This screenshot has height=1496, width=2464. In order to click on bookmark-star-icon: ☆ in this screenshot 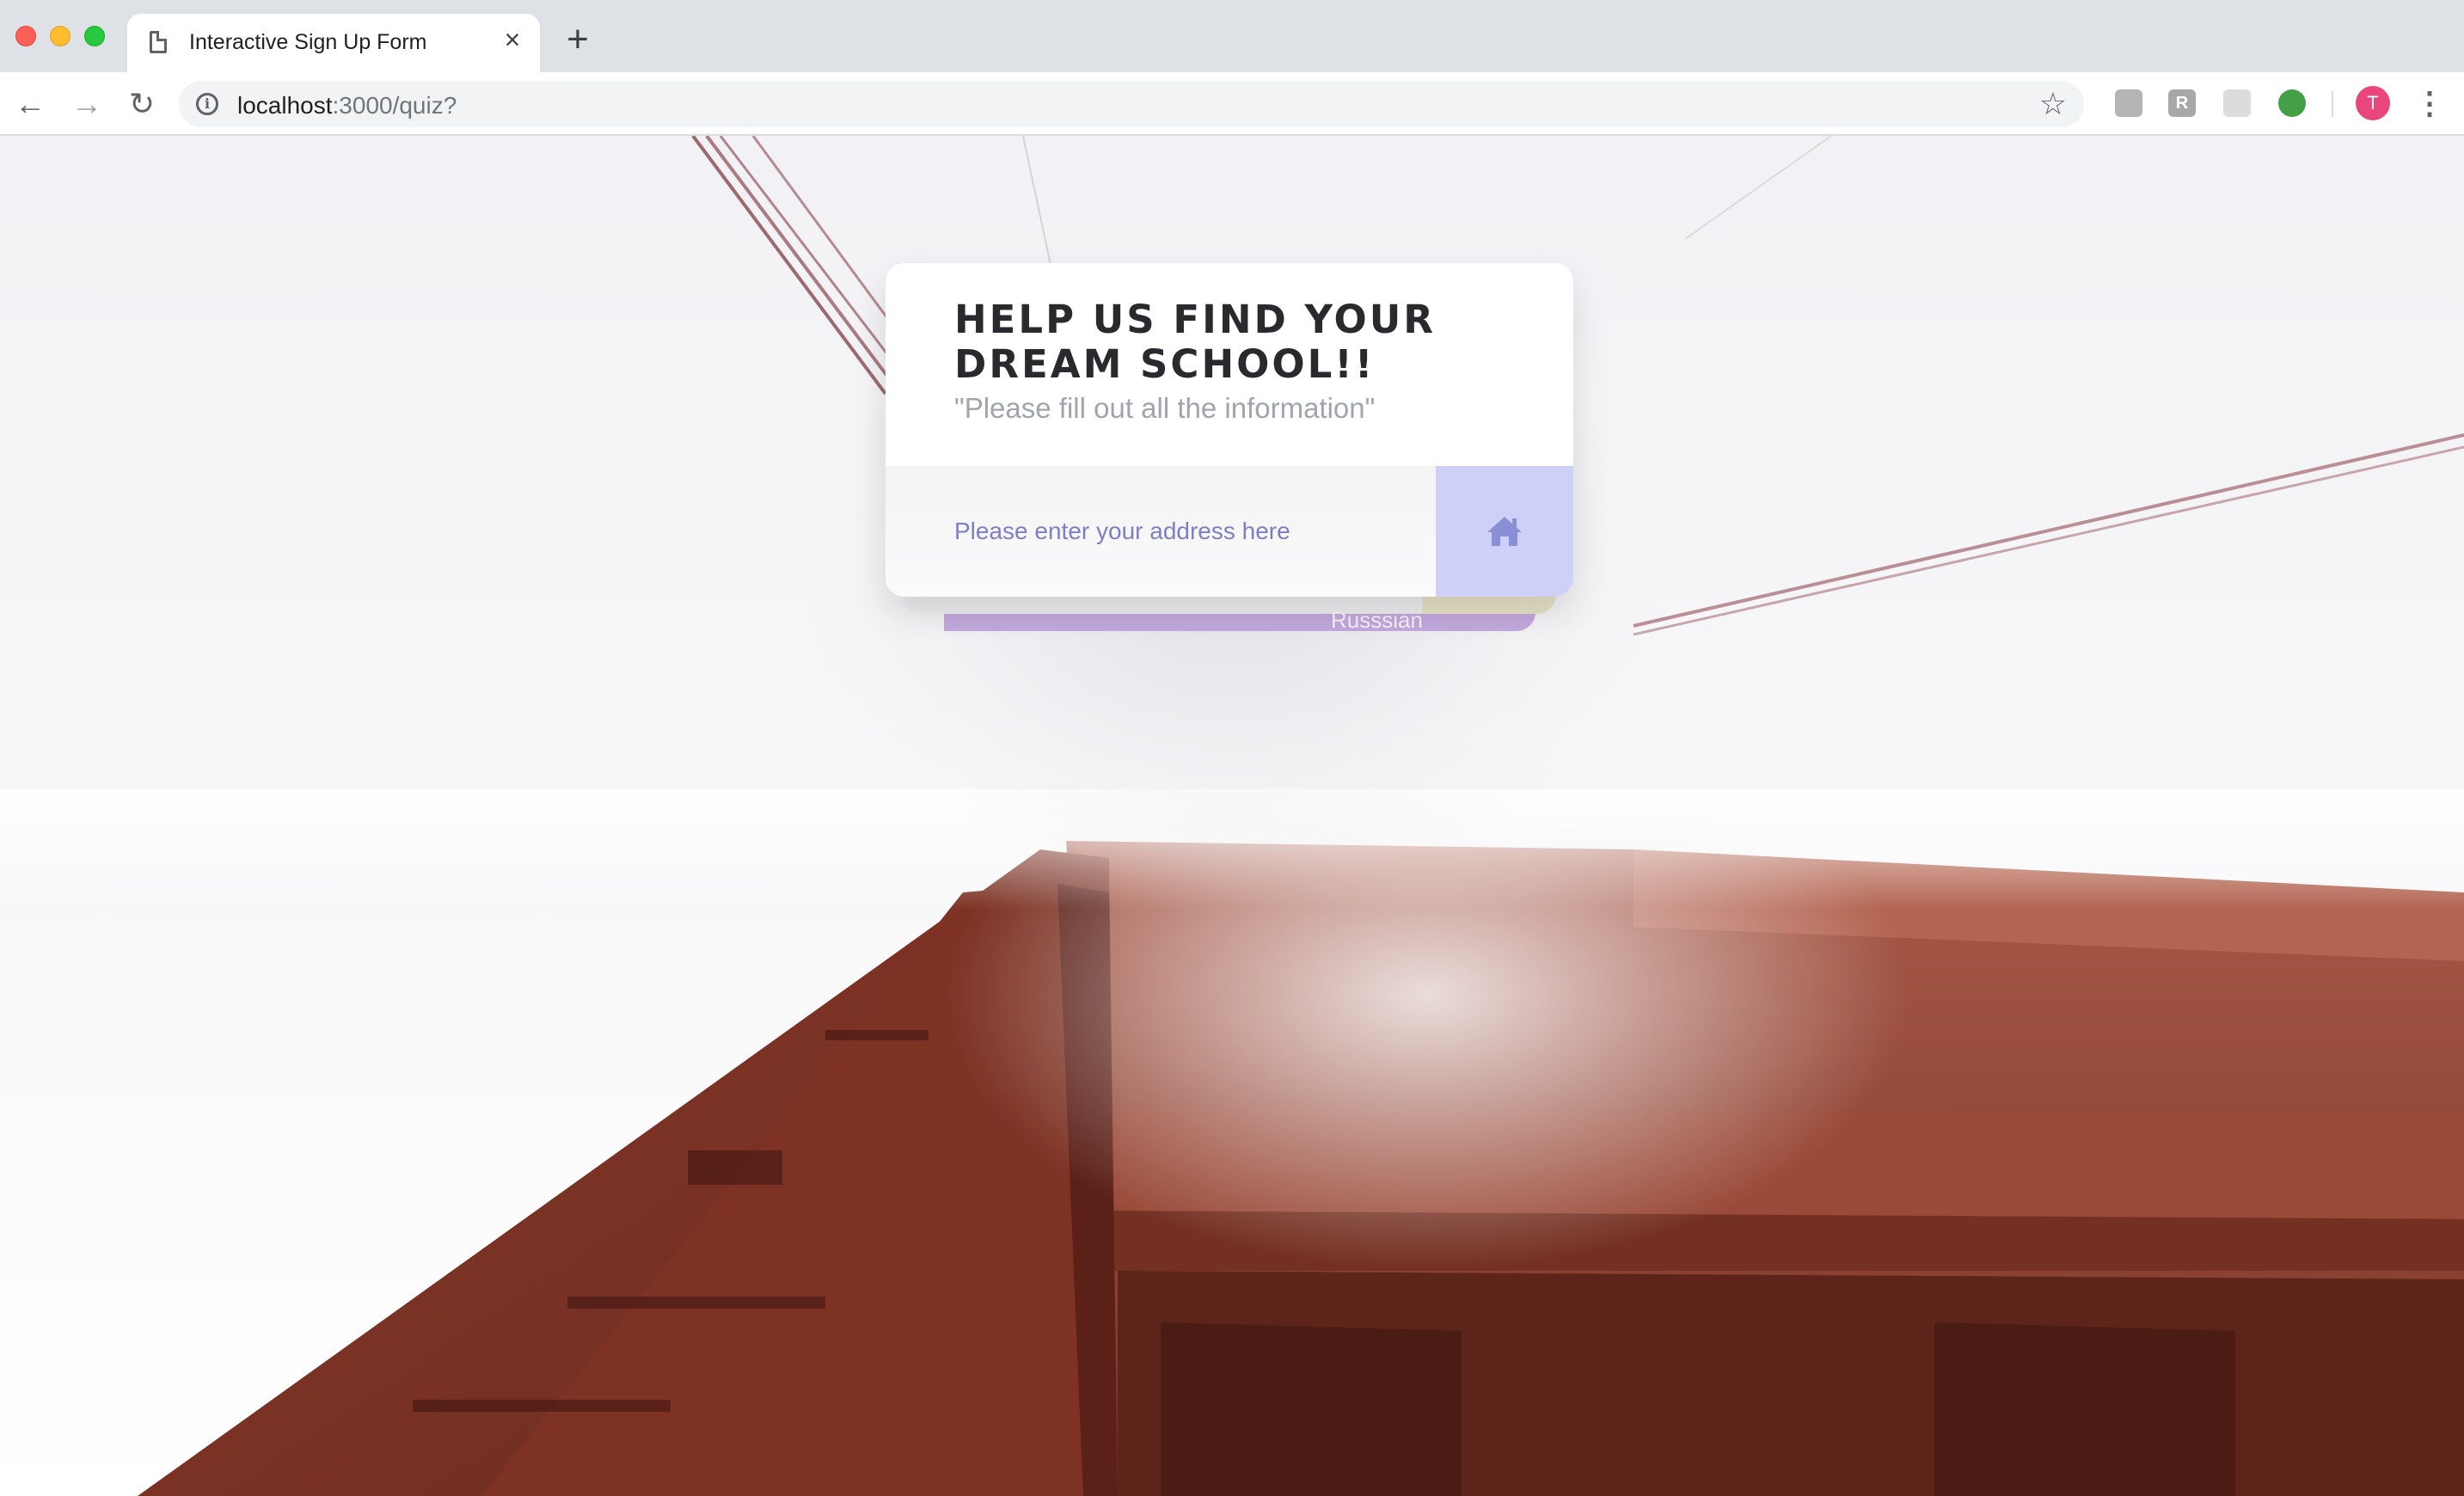, I will do `click(2053, 104)`.